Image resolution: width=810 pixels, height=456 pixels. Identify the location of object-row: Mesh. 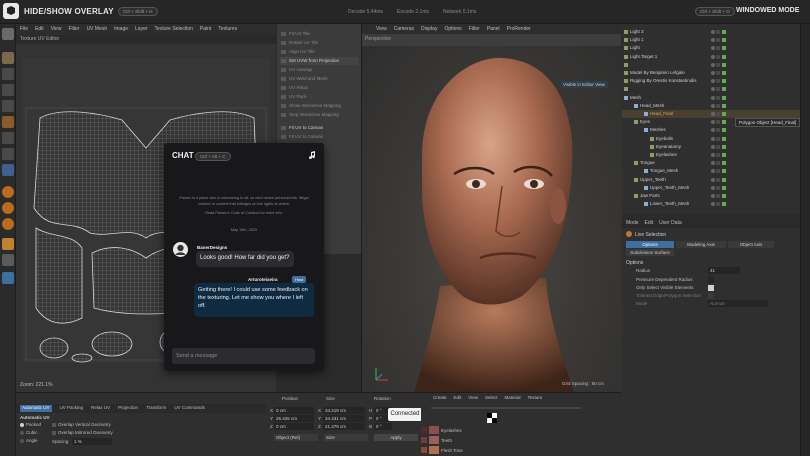
(711, 98).